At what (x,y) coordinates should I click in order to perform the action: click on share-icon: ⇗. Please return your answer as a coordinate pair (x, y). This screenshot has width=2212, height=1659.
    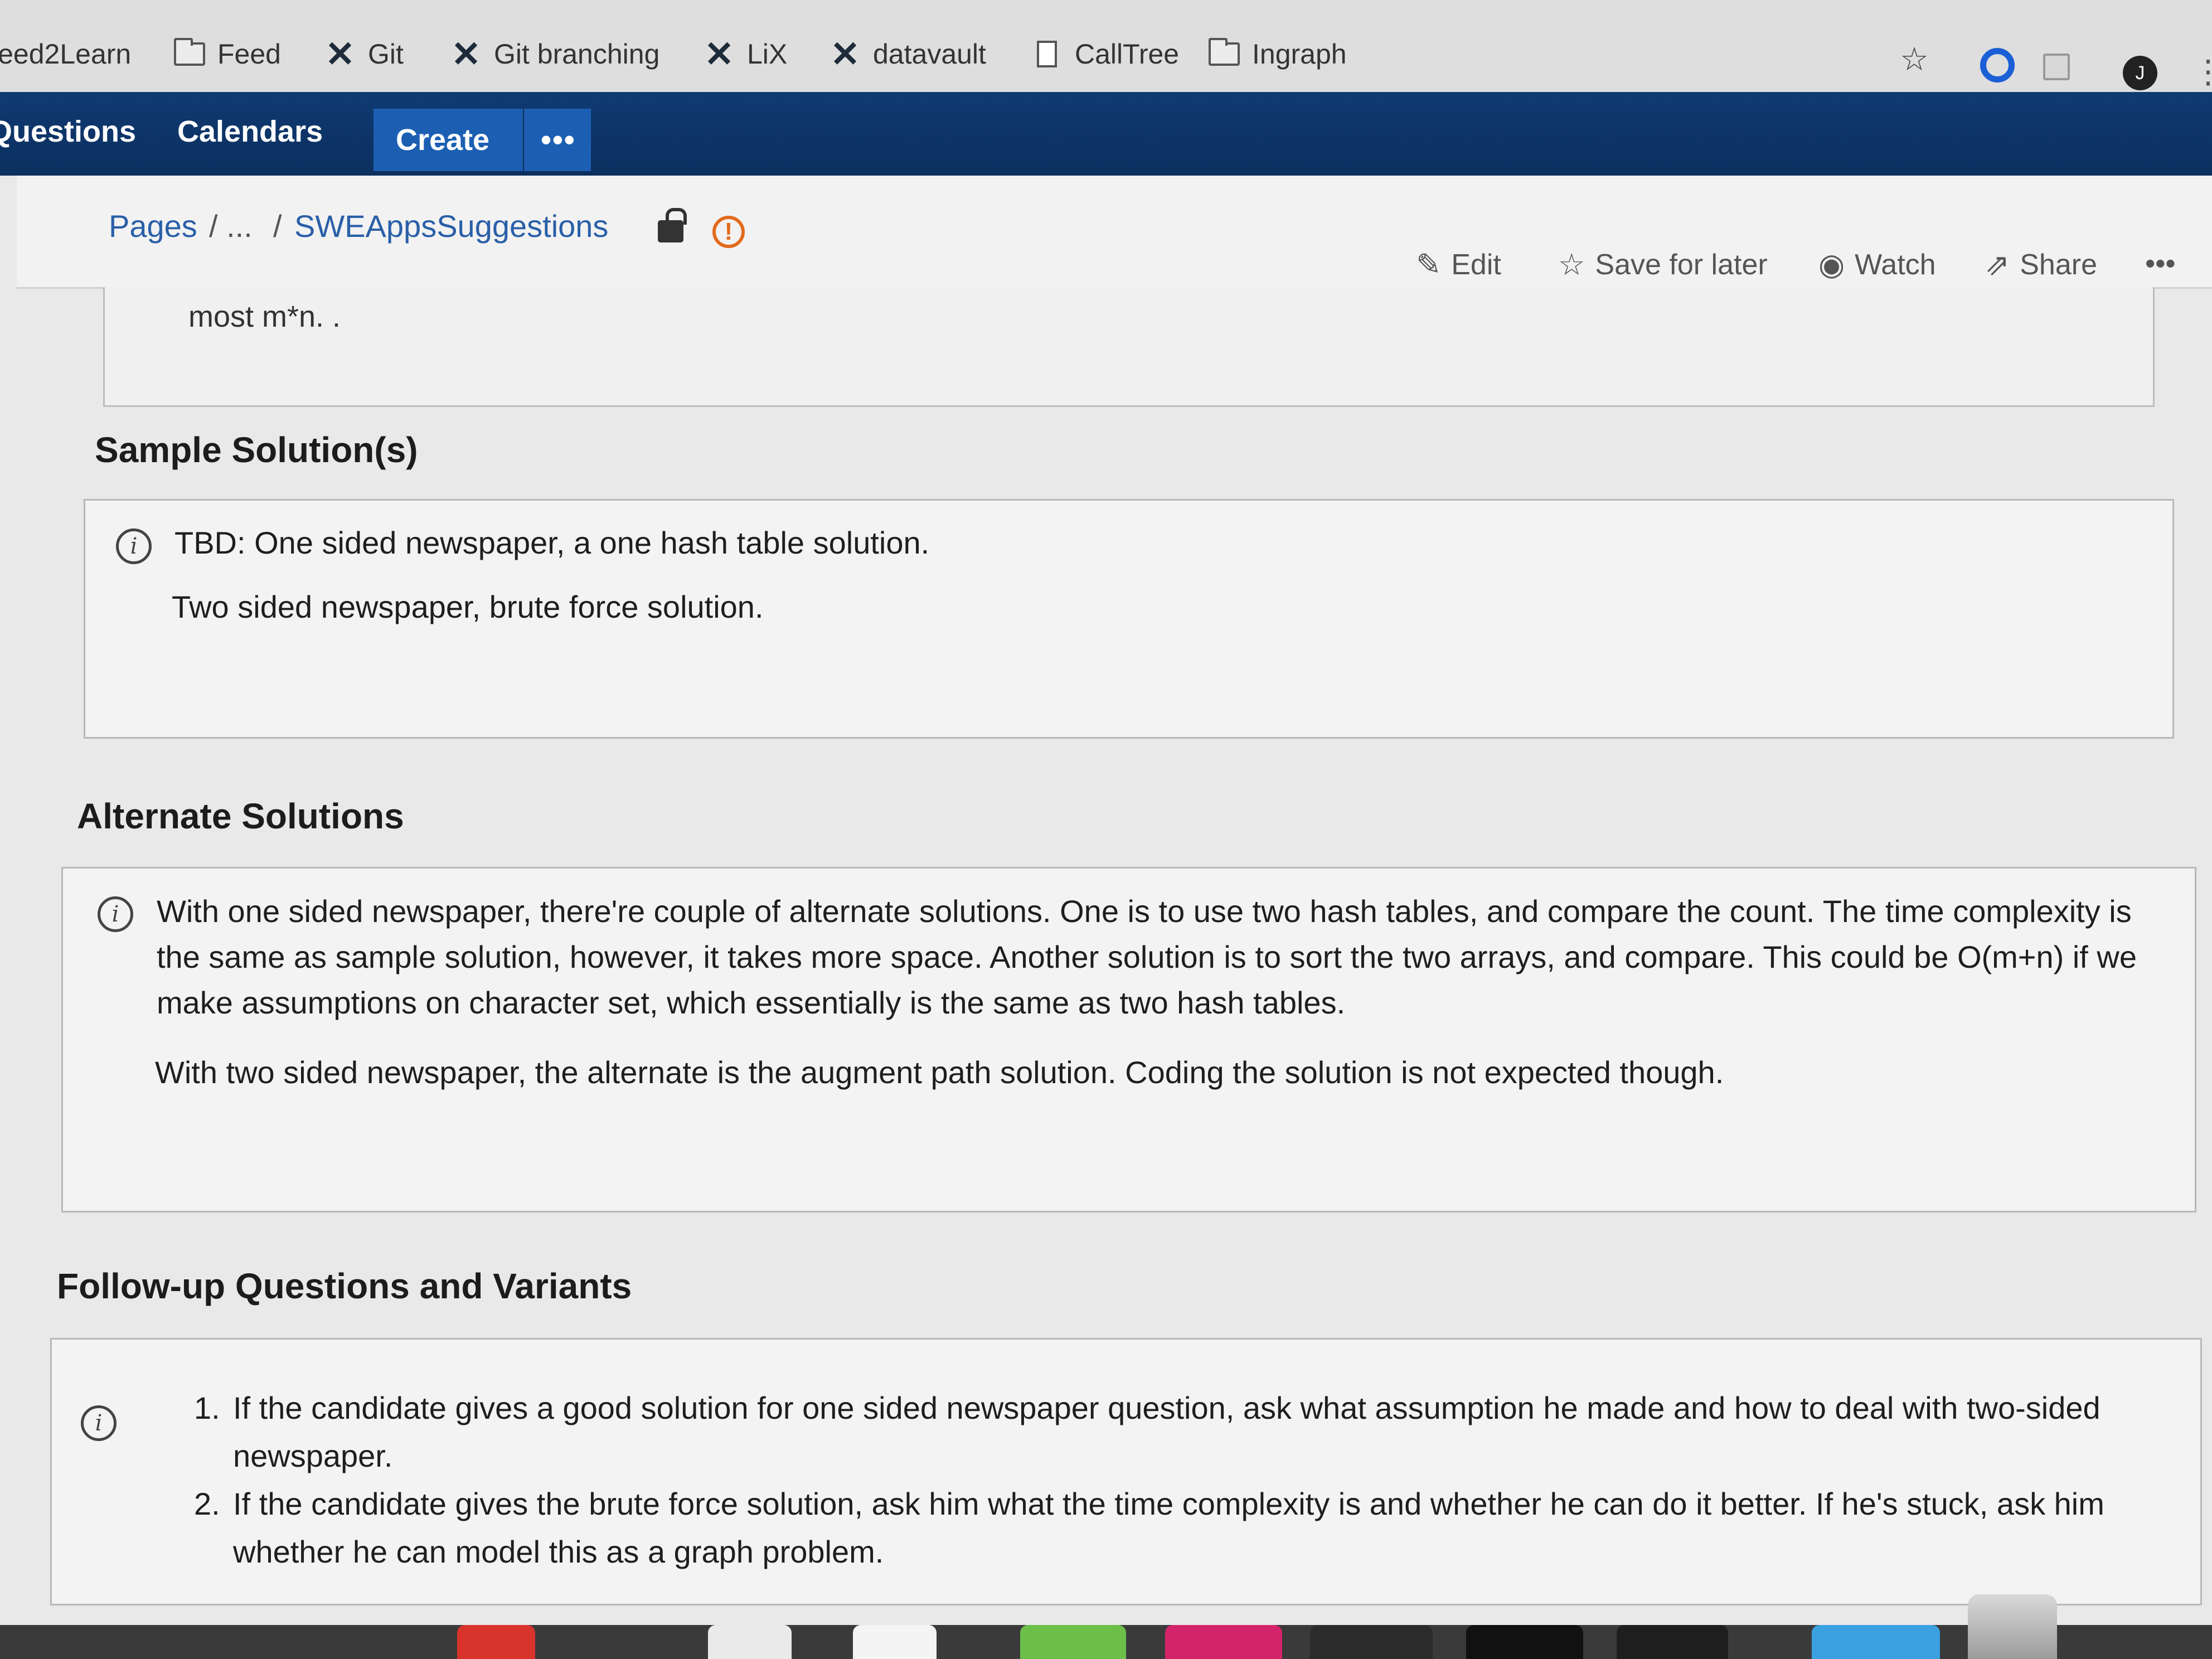
    Looking at the image, I should click on (1998, 265).